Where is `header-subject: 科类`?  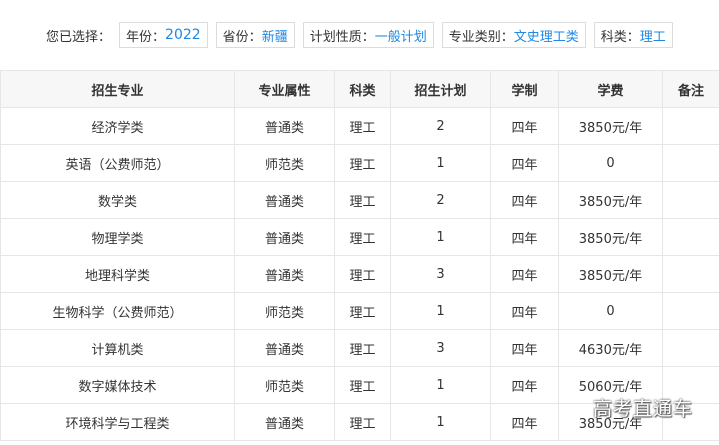
header-subject: 科类 is located at coordinates (362, 89).